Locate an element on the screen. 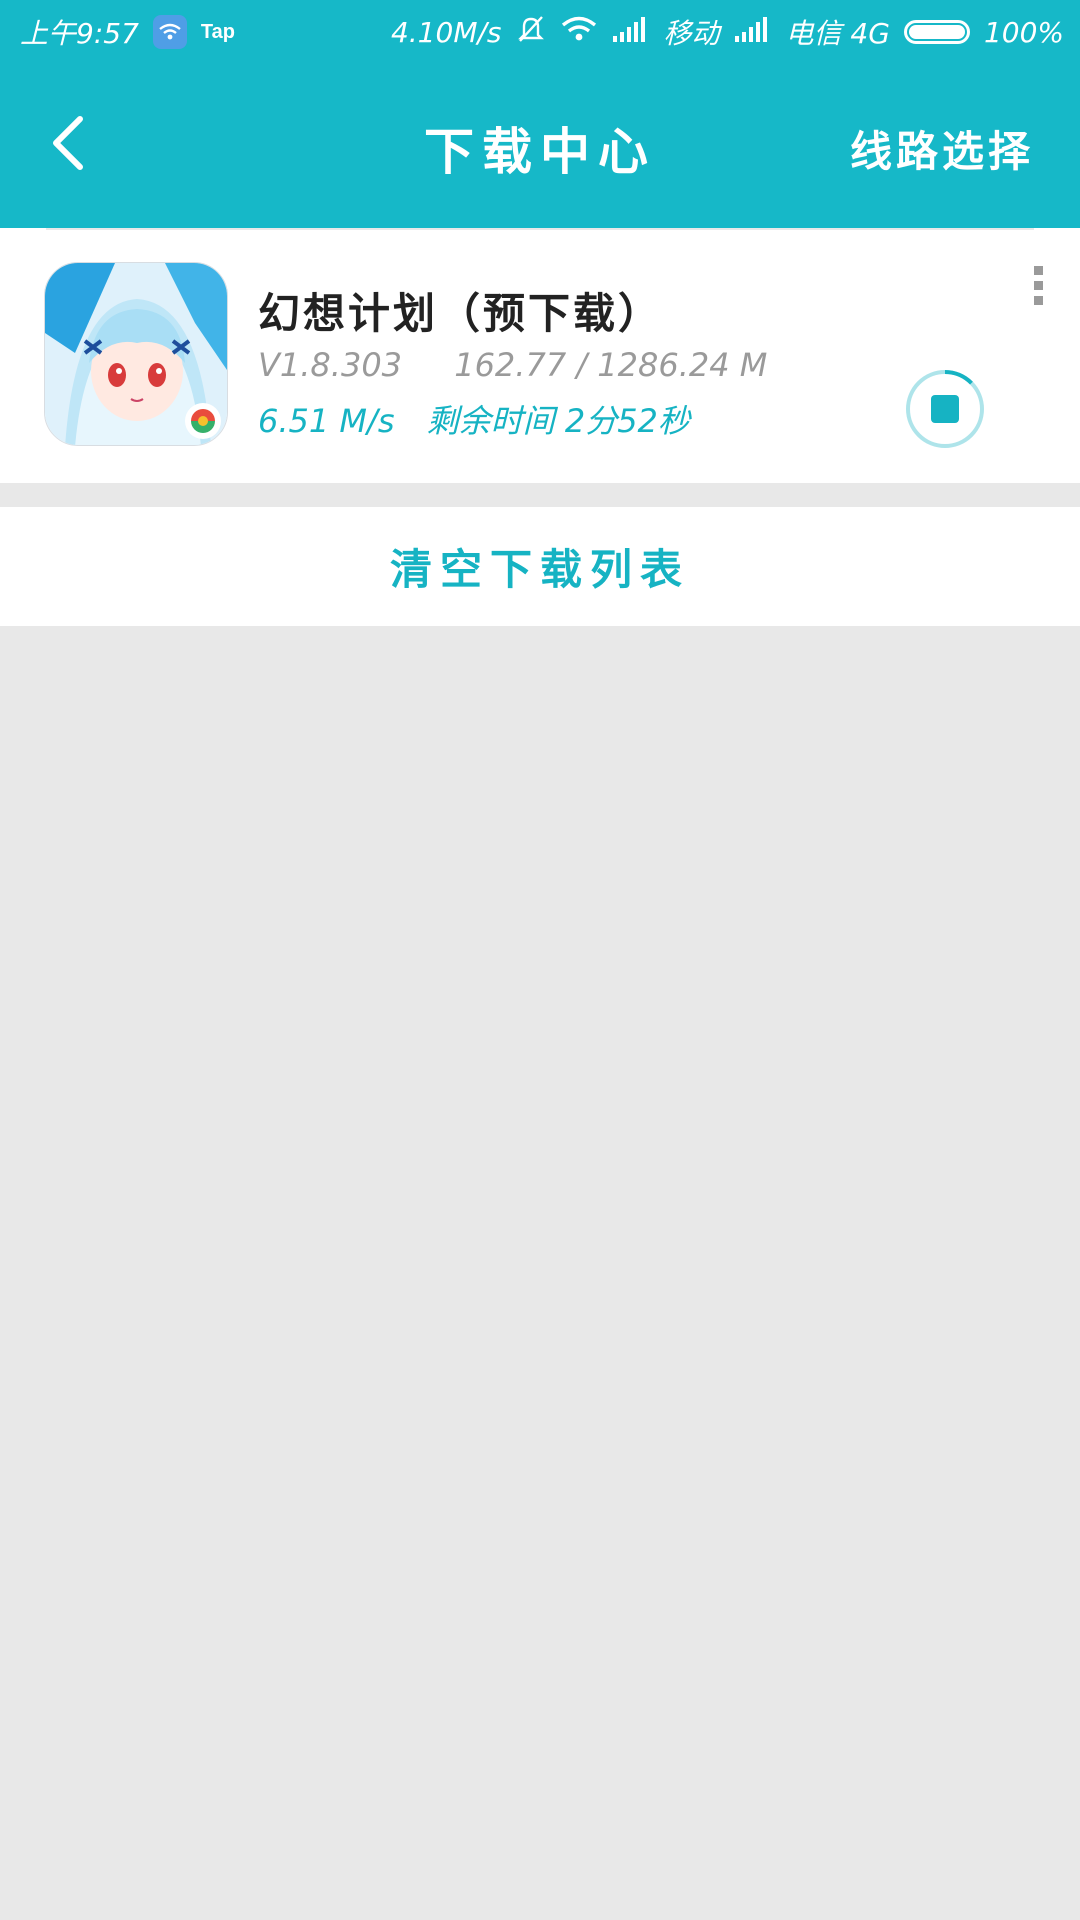 This screenshot has height=1920, width=1080. status-time: 上午9:57 is located at coordinates (79, 33).